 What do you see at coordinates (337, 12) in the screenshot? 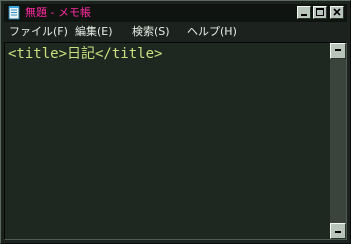
I see `close-button` at bounding box center [337, 12].